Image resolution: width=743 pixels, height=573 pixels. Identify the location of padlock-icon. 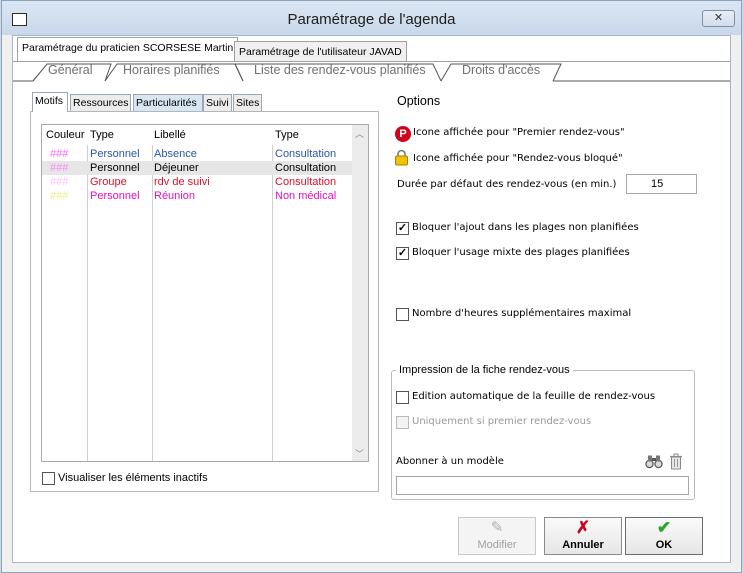
(401, 157).